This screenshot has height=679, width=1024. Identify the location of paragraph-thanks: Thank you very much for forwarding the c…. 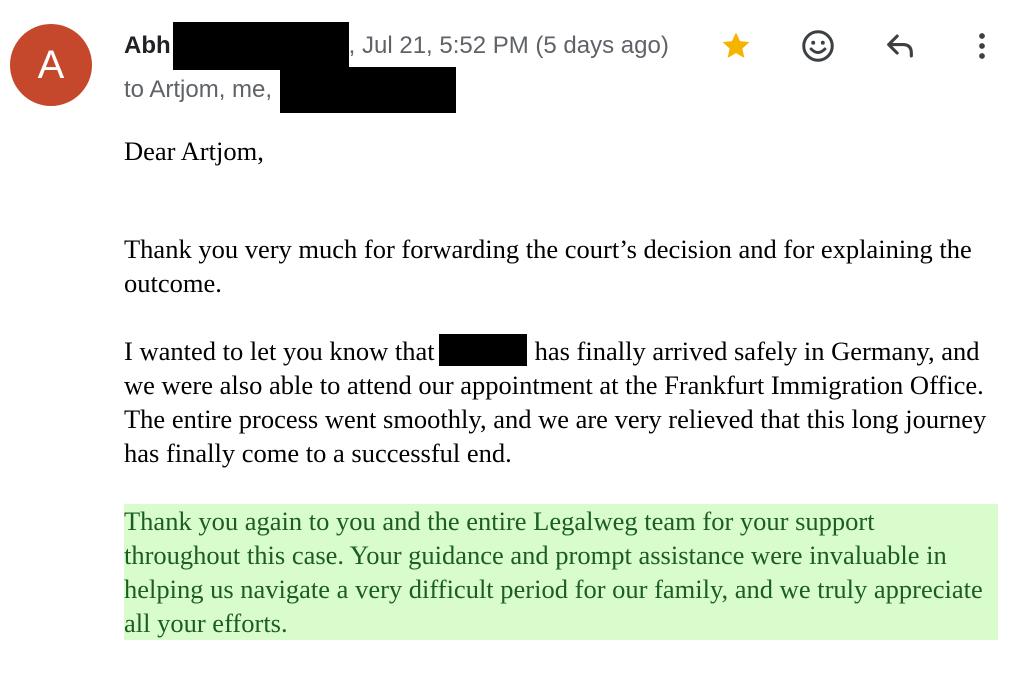
(548, 266).